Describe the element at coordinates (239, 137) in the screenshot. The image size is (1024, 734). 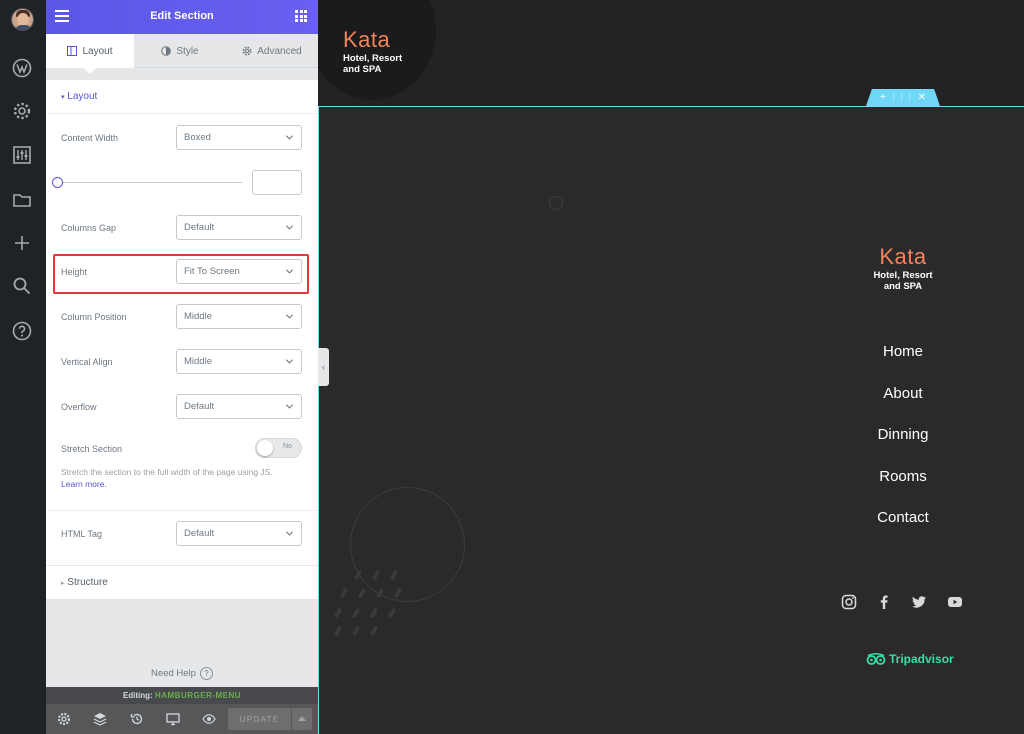
I see `content-width-select: Boxed` at that location.